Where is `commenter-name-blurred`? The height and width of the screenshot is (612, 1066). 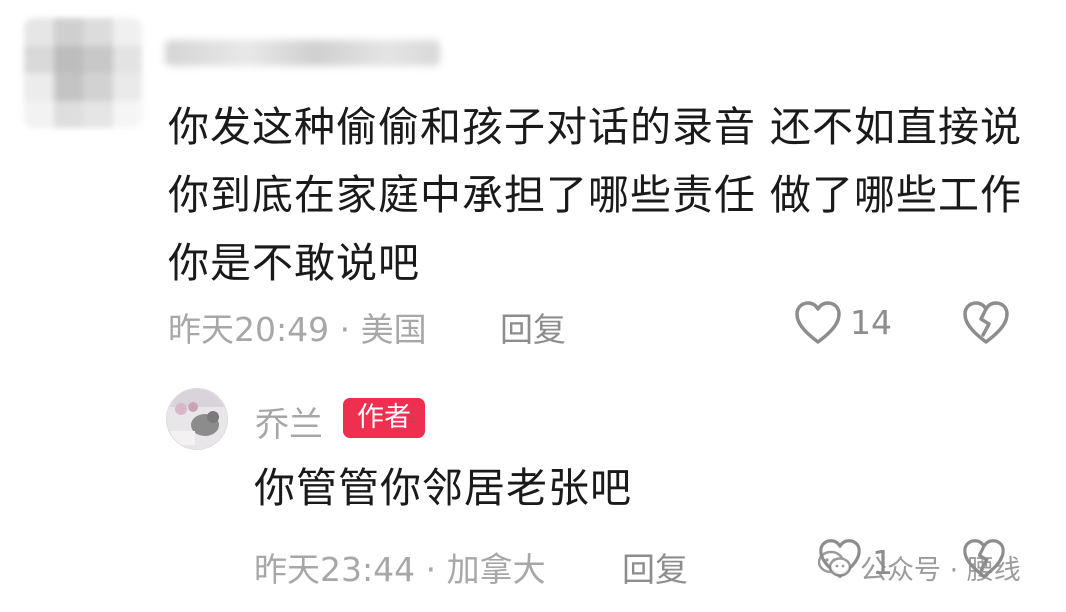
commenter-name-blurred is located at coordinates (302, 53).